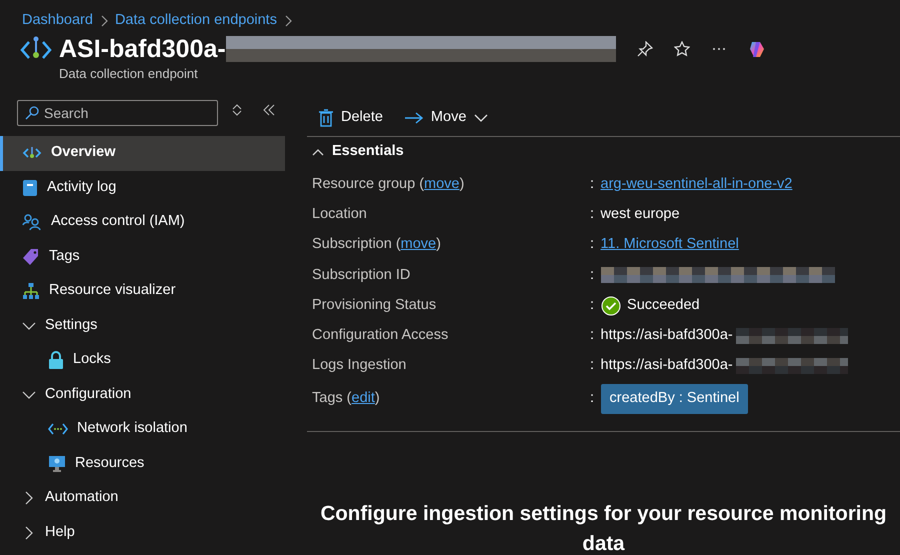 The height and width of the screenshot is (555, 900). What do you see at coordinates (32, 222) in the screenshot?
I see `people-icon` at bounding box center [32, 222].